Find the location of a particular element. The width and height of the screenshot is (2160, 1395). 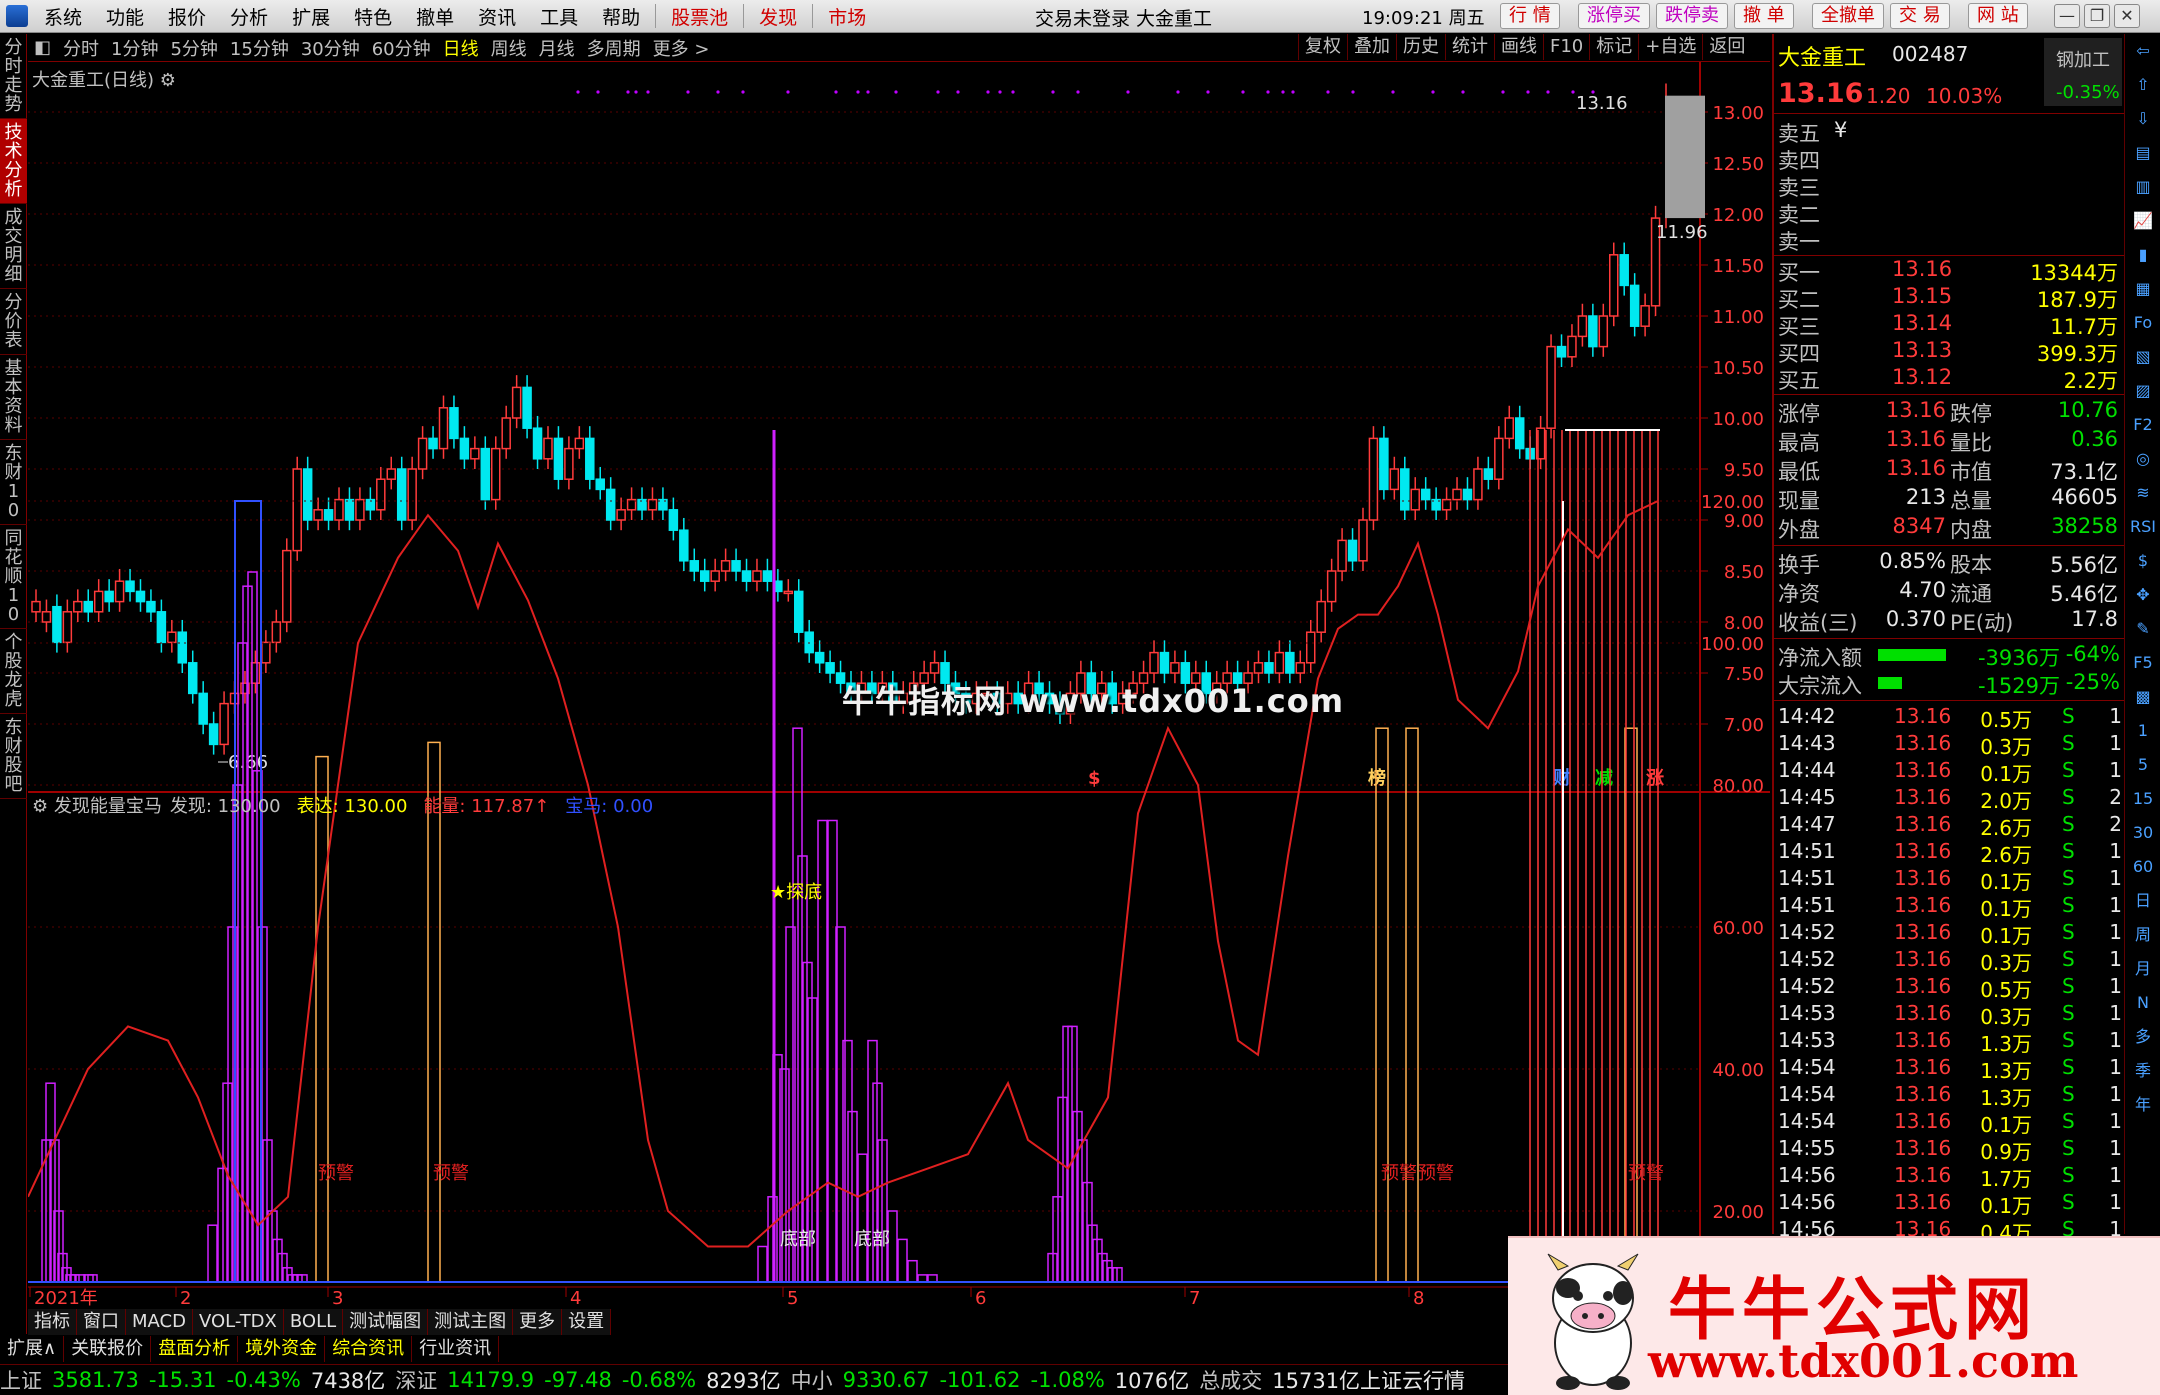

side-tool-icon: 30 is located at coordinates (2142, 833).